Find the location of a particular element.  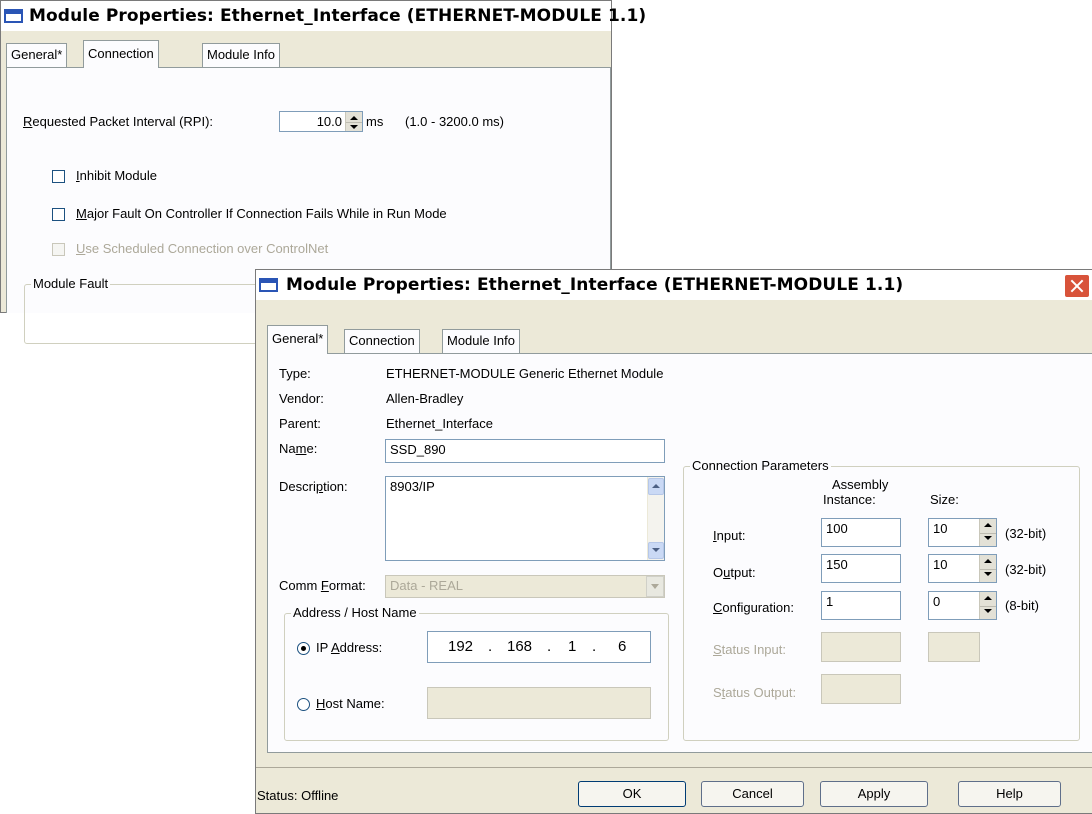

front-tab-connection: Connection is located at coordinates (382, 341).